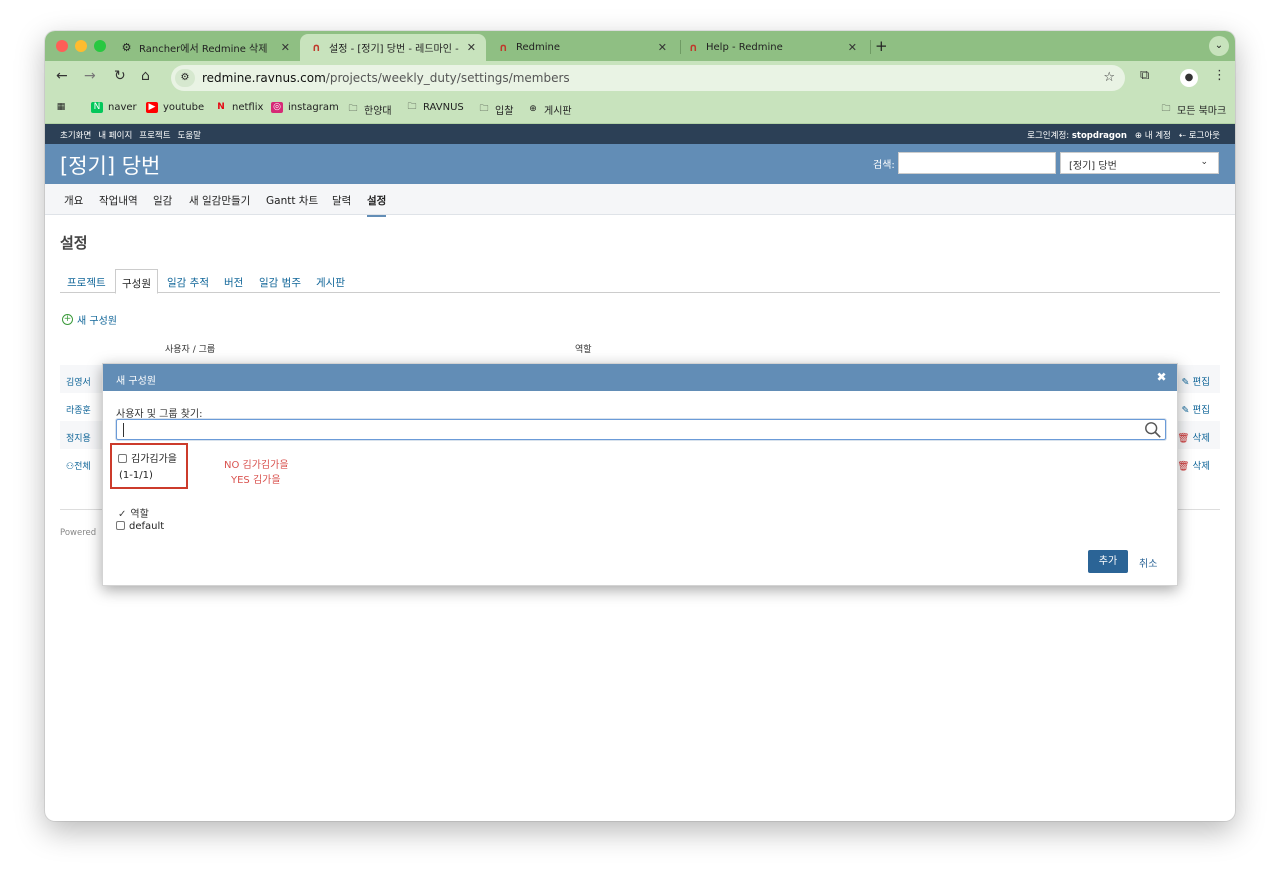  I want to click on principal-candidate: 김가김가을, so click(147, 457).